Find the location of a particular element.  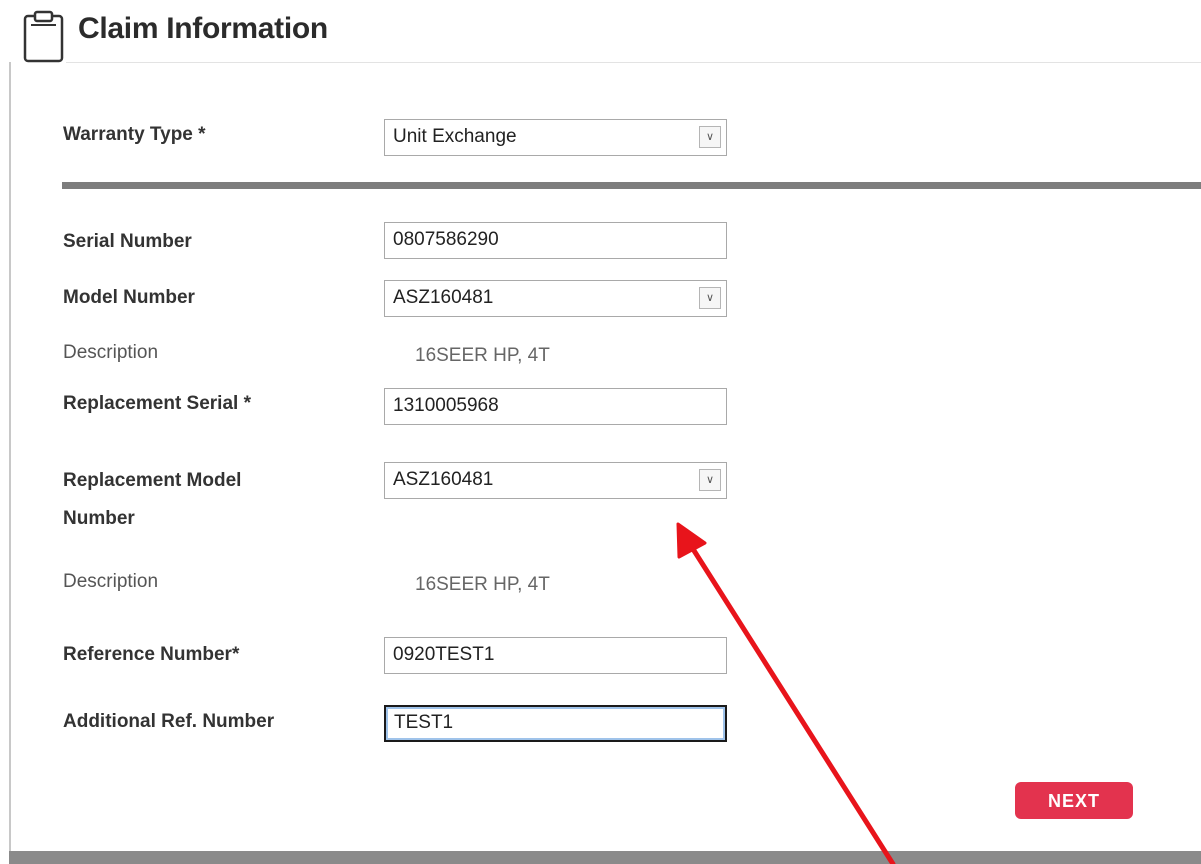

panel-border-bottom is located at coordinates (605, 857).